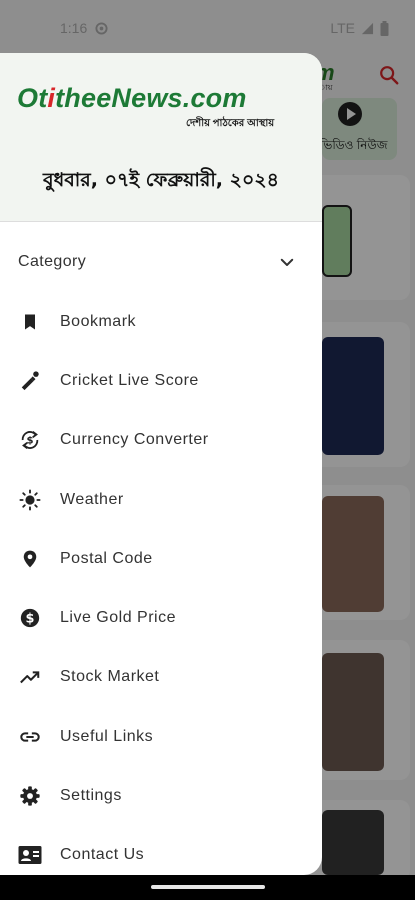 The width and height of the screenshot is (415, 900). I want to click on menu-item-label: Useful Links, so click(107, 736).